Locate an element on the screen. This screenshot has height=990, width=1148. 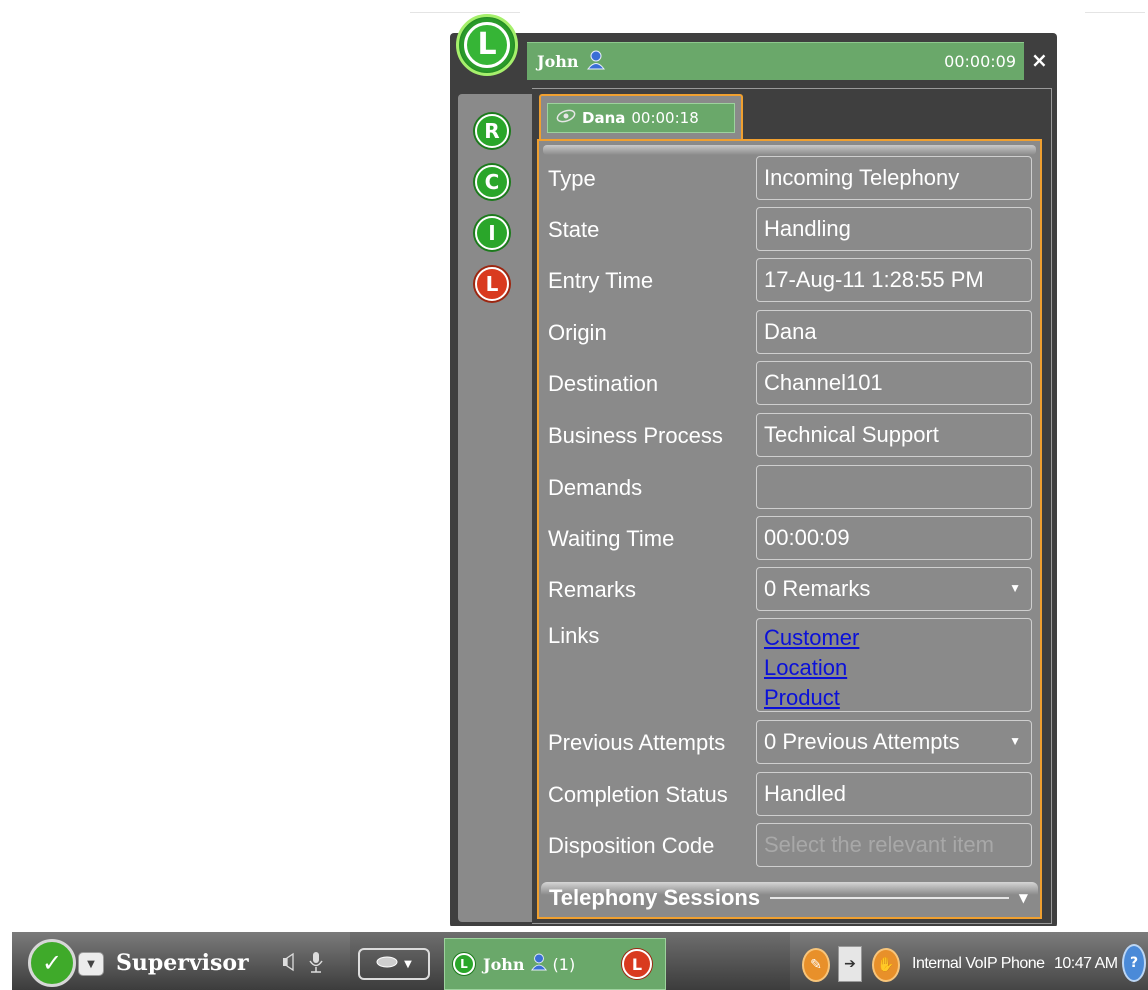
clock: 10:47 AM is located at coordinates (1086, 963).